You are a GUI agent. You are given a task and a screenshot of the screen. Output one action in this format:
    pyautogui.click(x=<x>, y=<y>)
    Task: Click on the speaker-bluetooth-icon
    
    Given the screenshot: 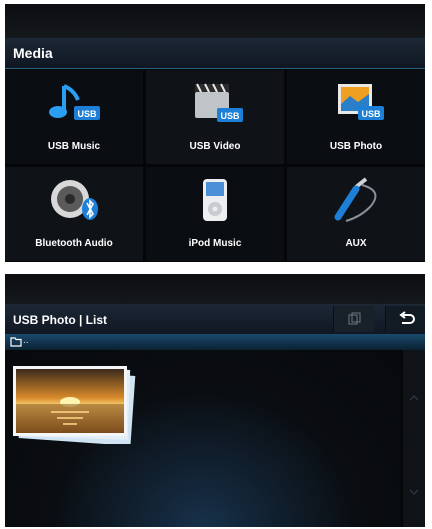 What is the action you would take?
    pyautogui.click(x=74, y=200)
    